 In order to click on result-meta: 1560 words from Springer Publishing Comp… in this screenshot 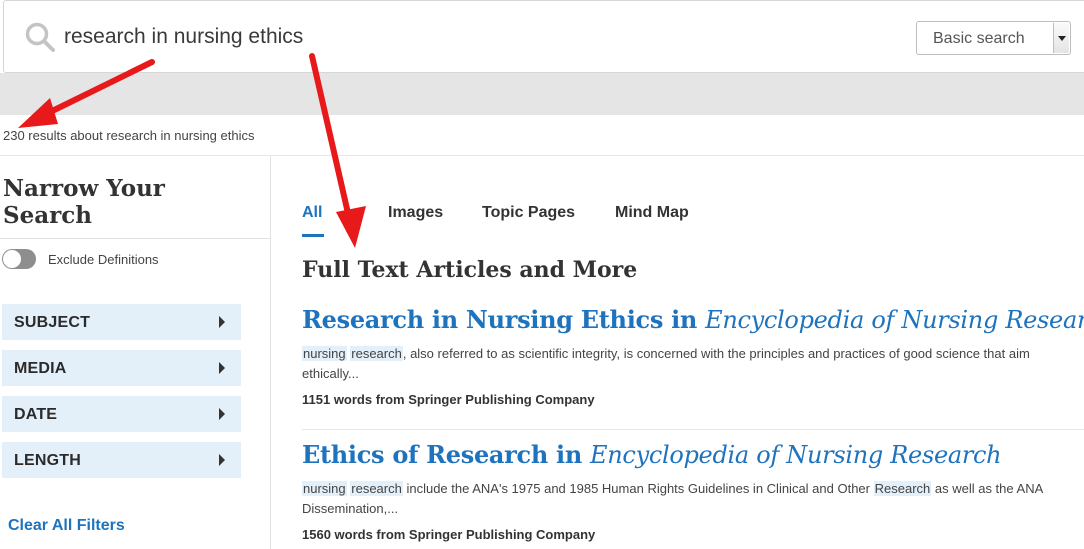, I will do `click(449, 534)`.